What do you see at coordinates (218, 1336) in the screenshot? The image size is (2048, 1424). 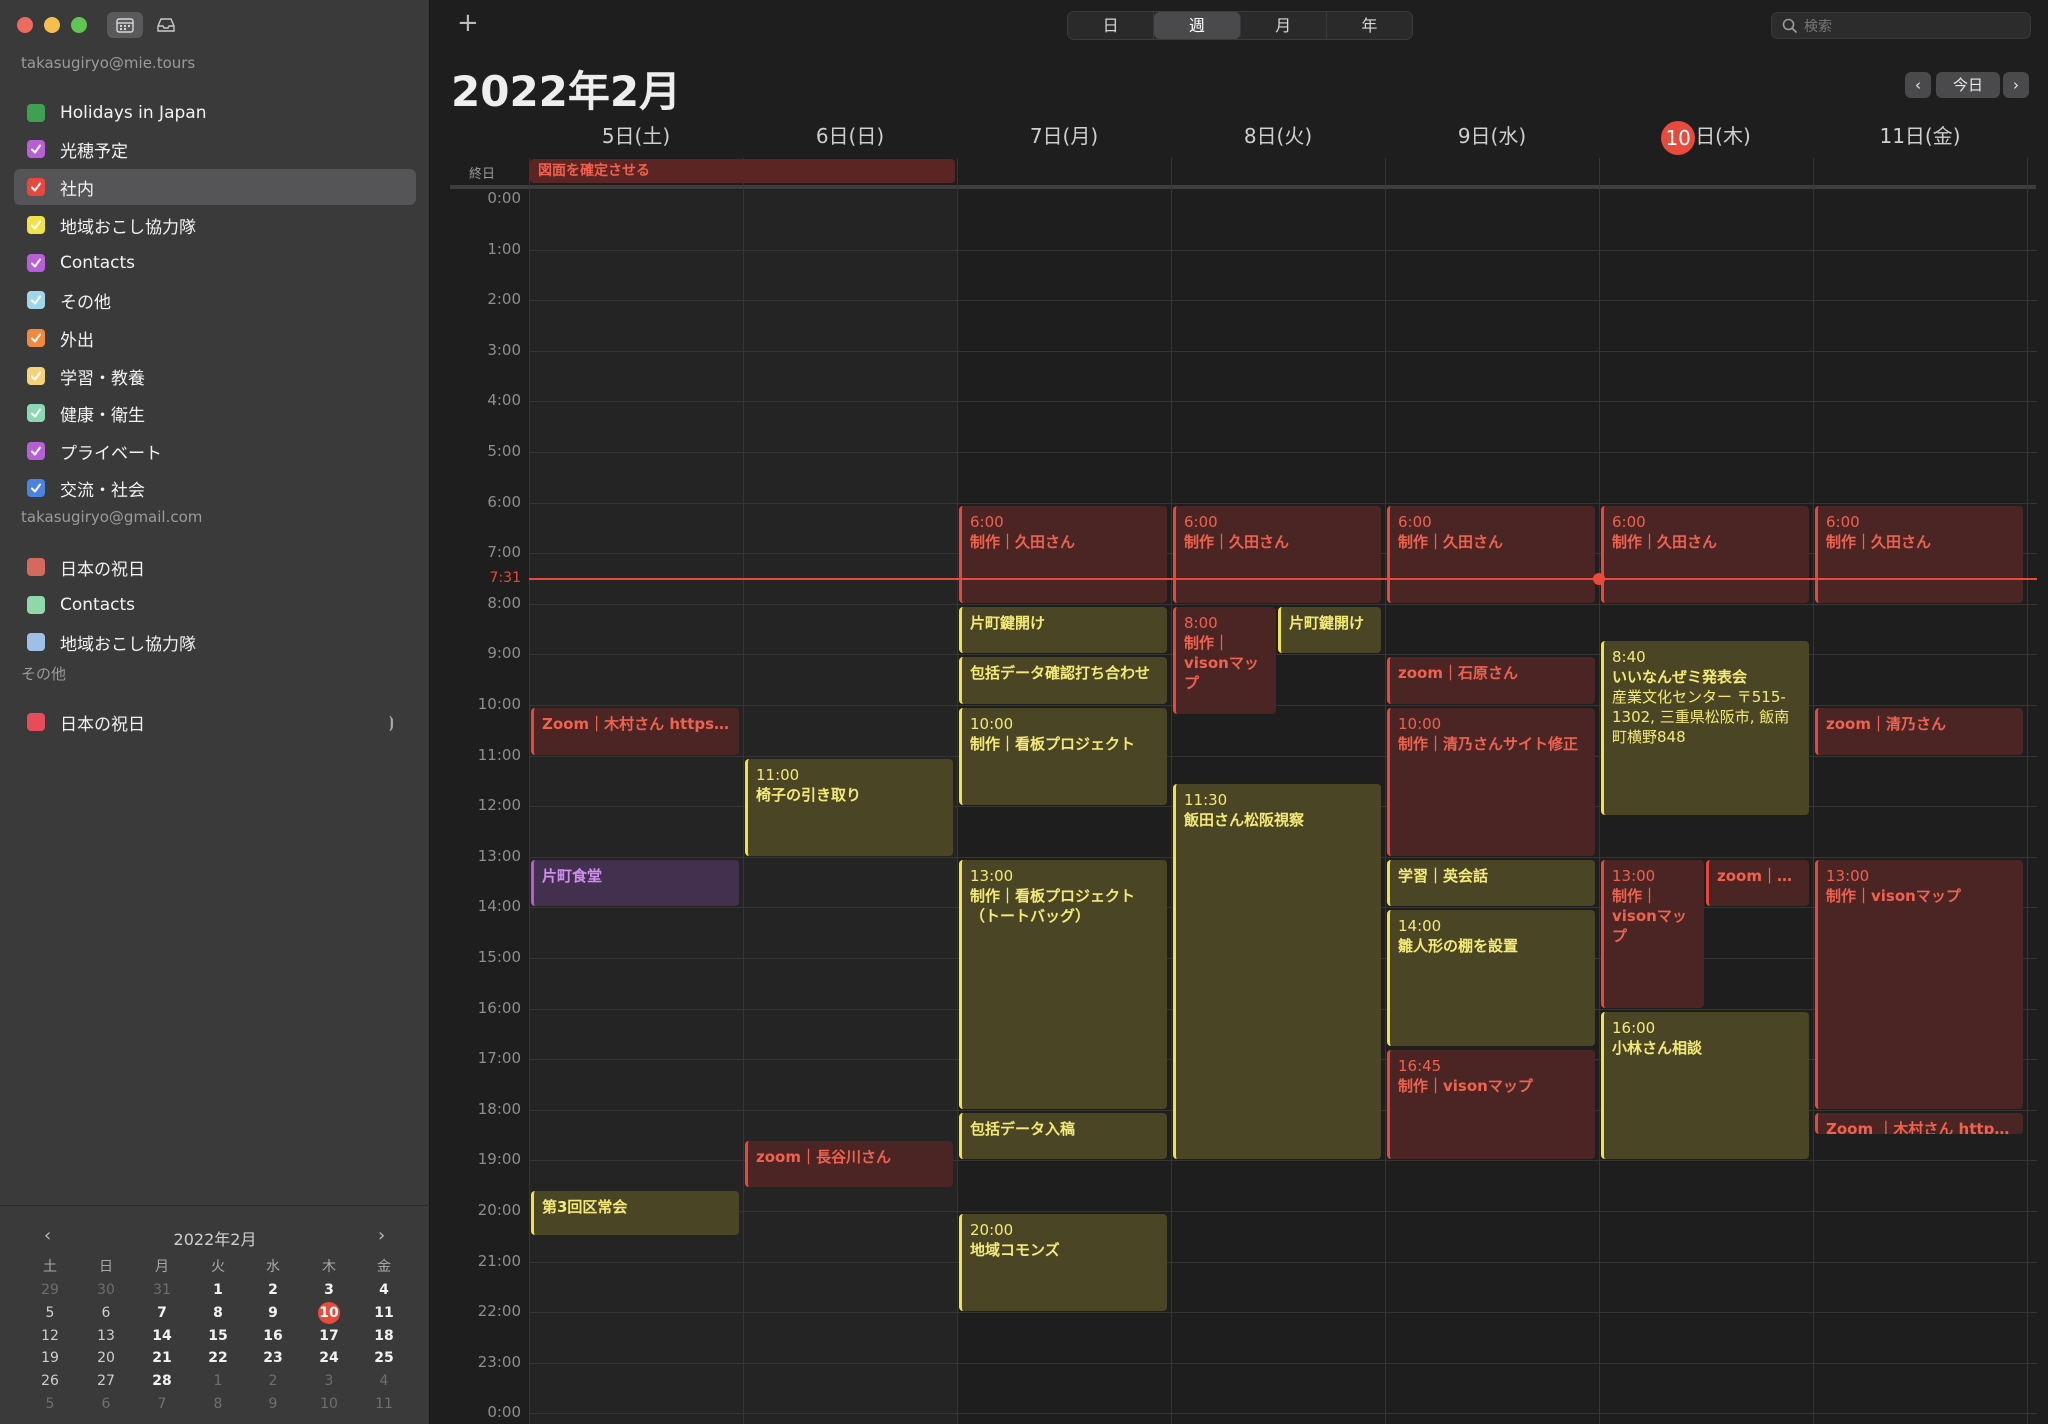 I see `mini-calendar-day: 15` at bounding box center [218, 1336].